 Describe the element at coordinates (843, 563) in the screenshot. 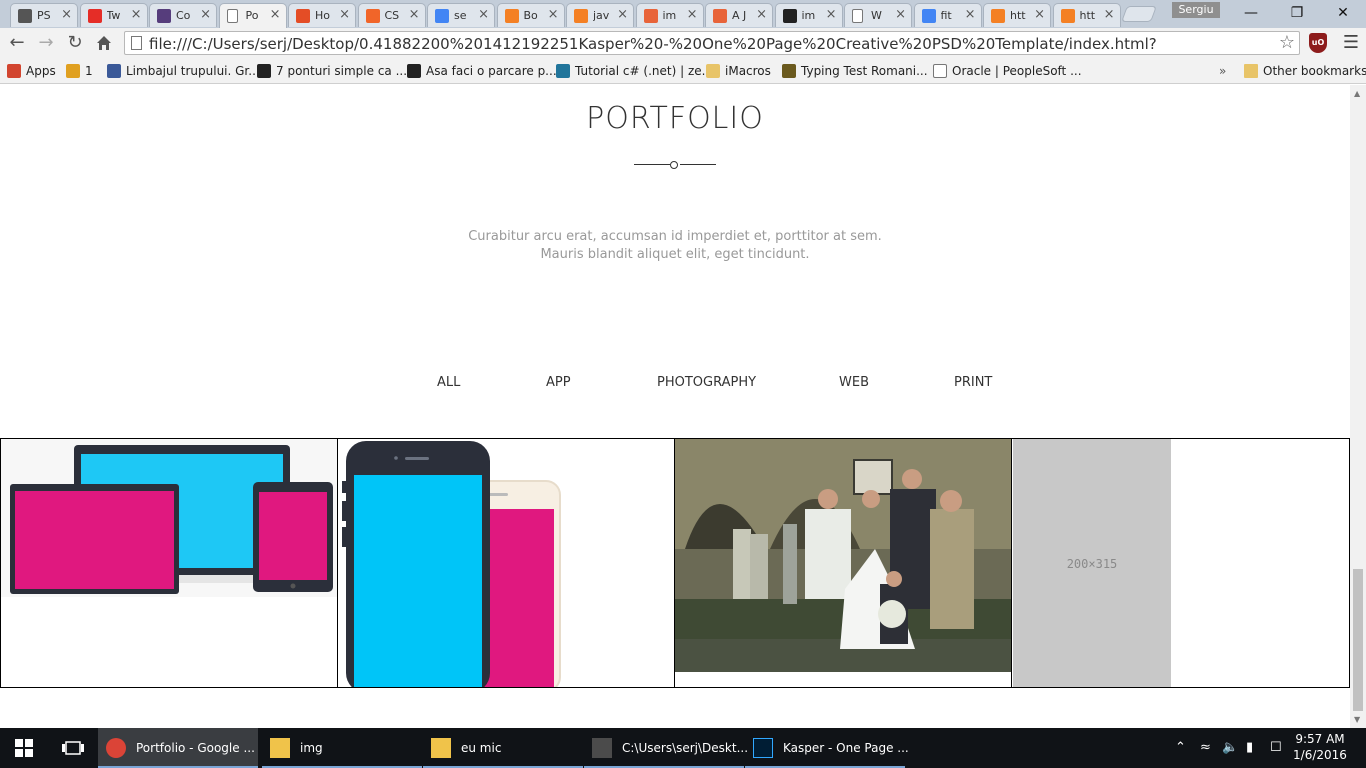

I see `gallery-item-photo` at that location.